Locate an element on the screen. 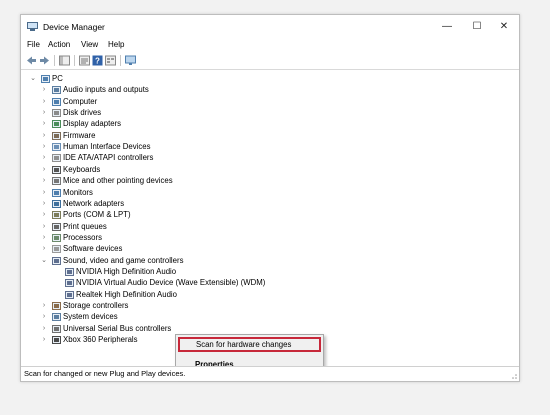  tree-node-label: Print queues is located at coordinates (85, 226).